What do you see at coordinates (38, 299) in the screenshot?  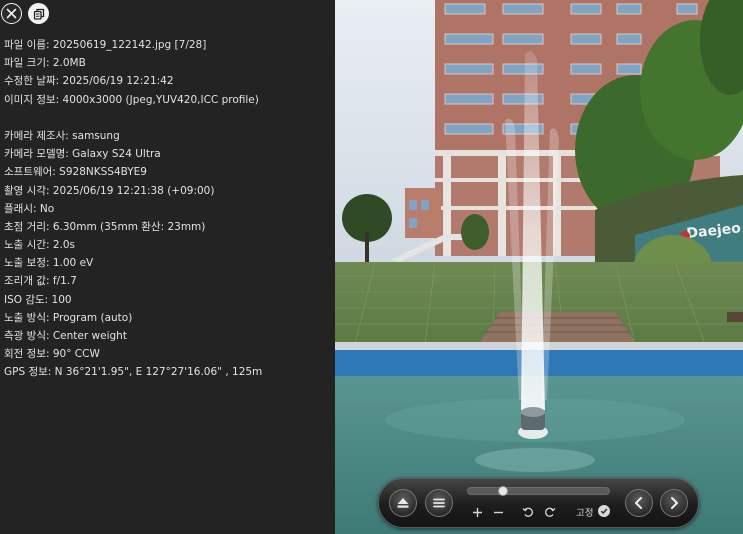 I see `info-iso: ISO 감도: 100` at bounding box center [38, 299].